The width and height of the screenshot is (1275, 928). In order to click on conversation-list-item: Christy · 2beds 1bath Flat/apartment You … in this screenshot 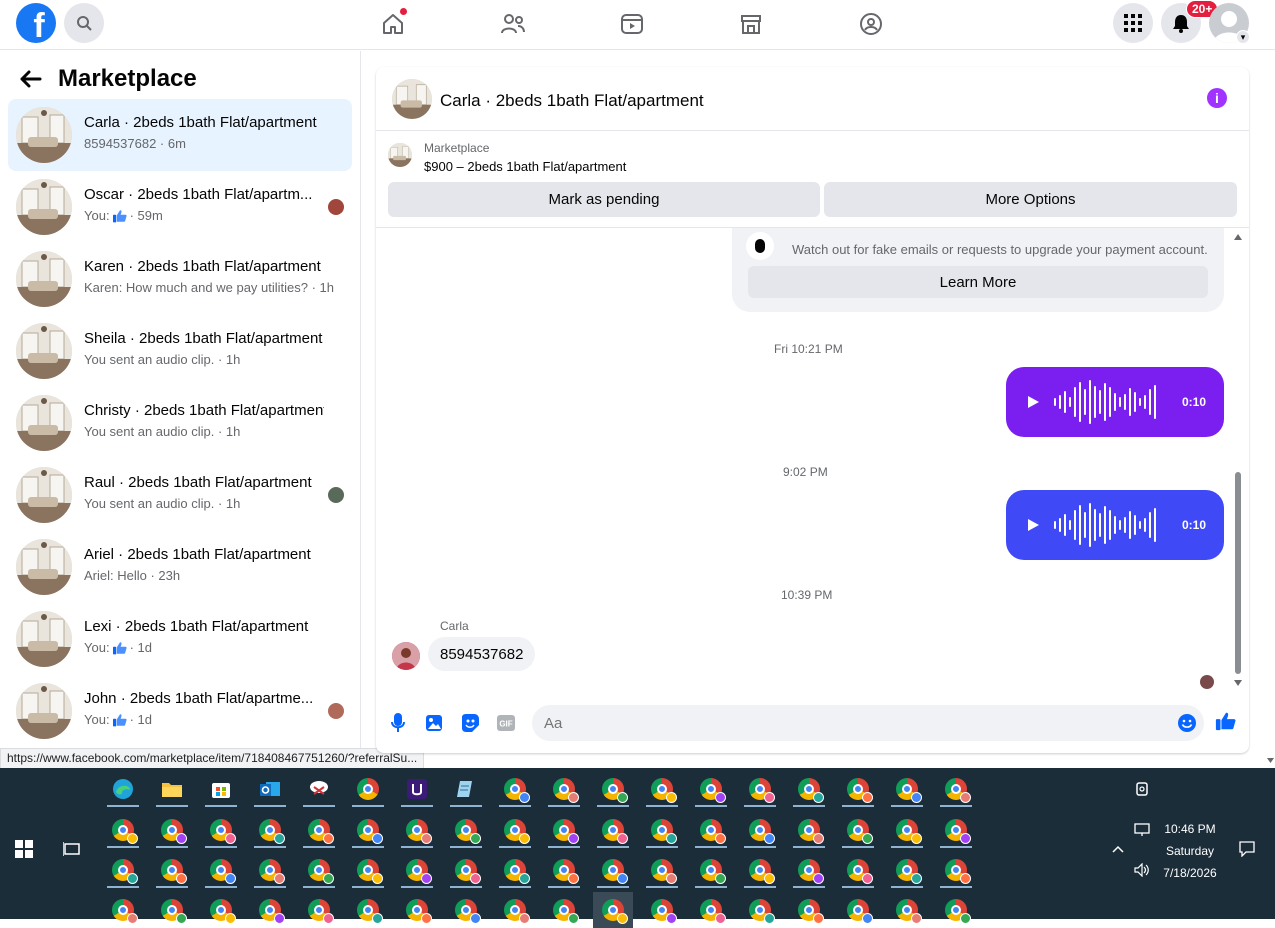, I will do `click(180, 423)`.